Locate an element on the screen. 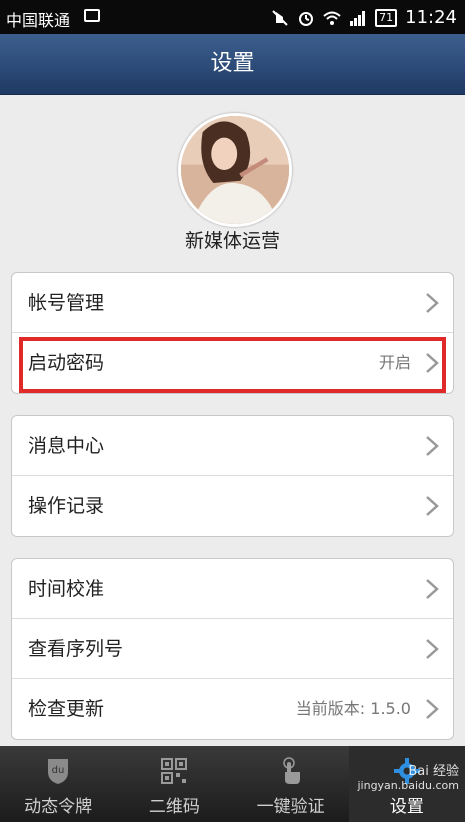 This screenshot has width=465, height=822. row-time-calibration: 时间校准 is located at coordinates (232, 589).